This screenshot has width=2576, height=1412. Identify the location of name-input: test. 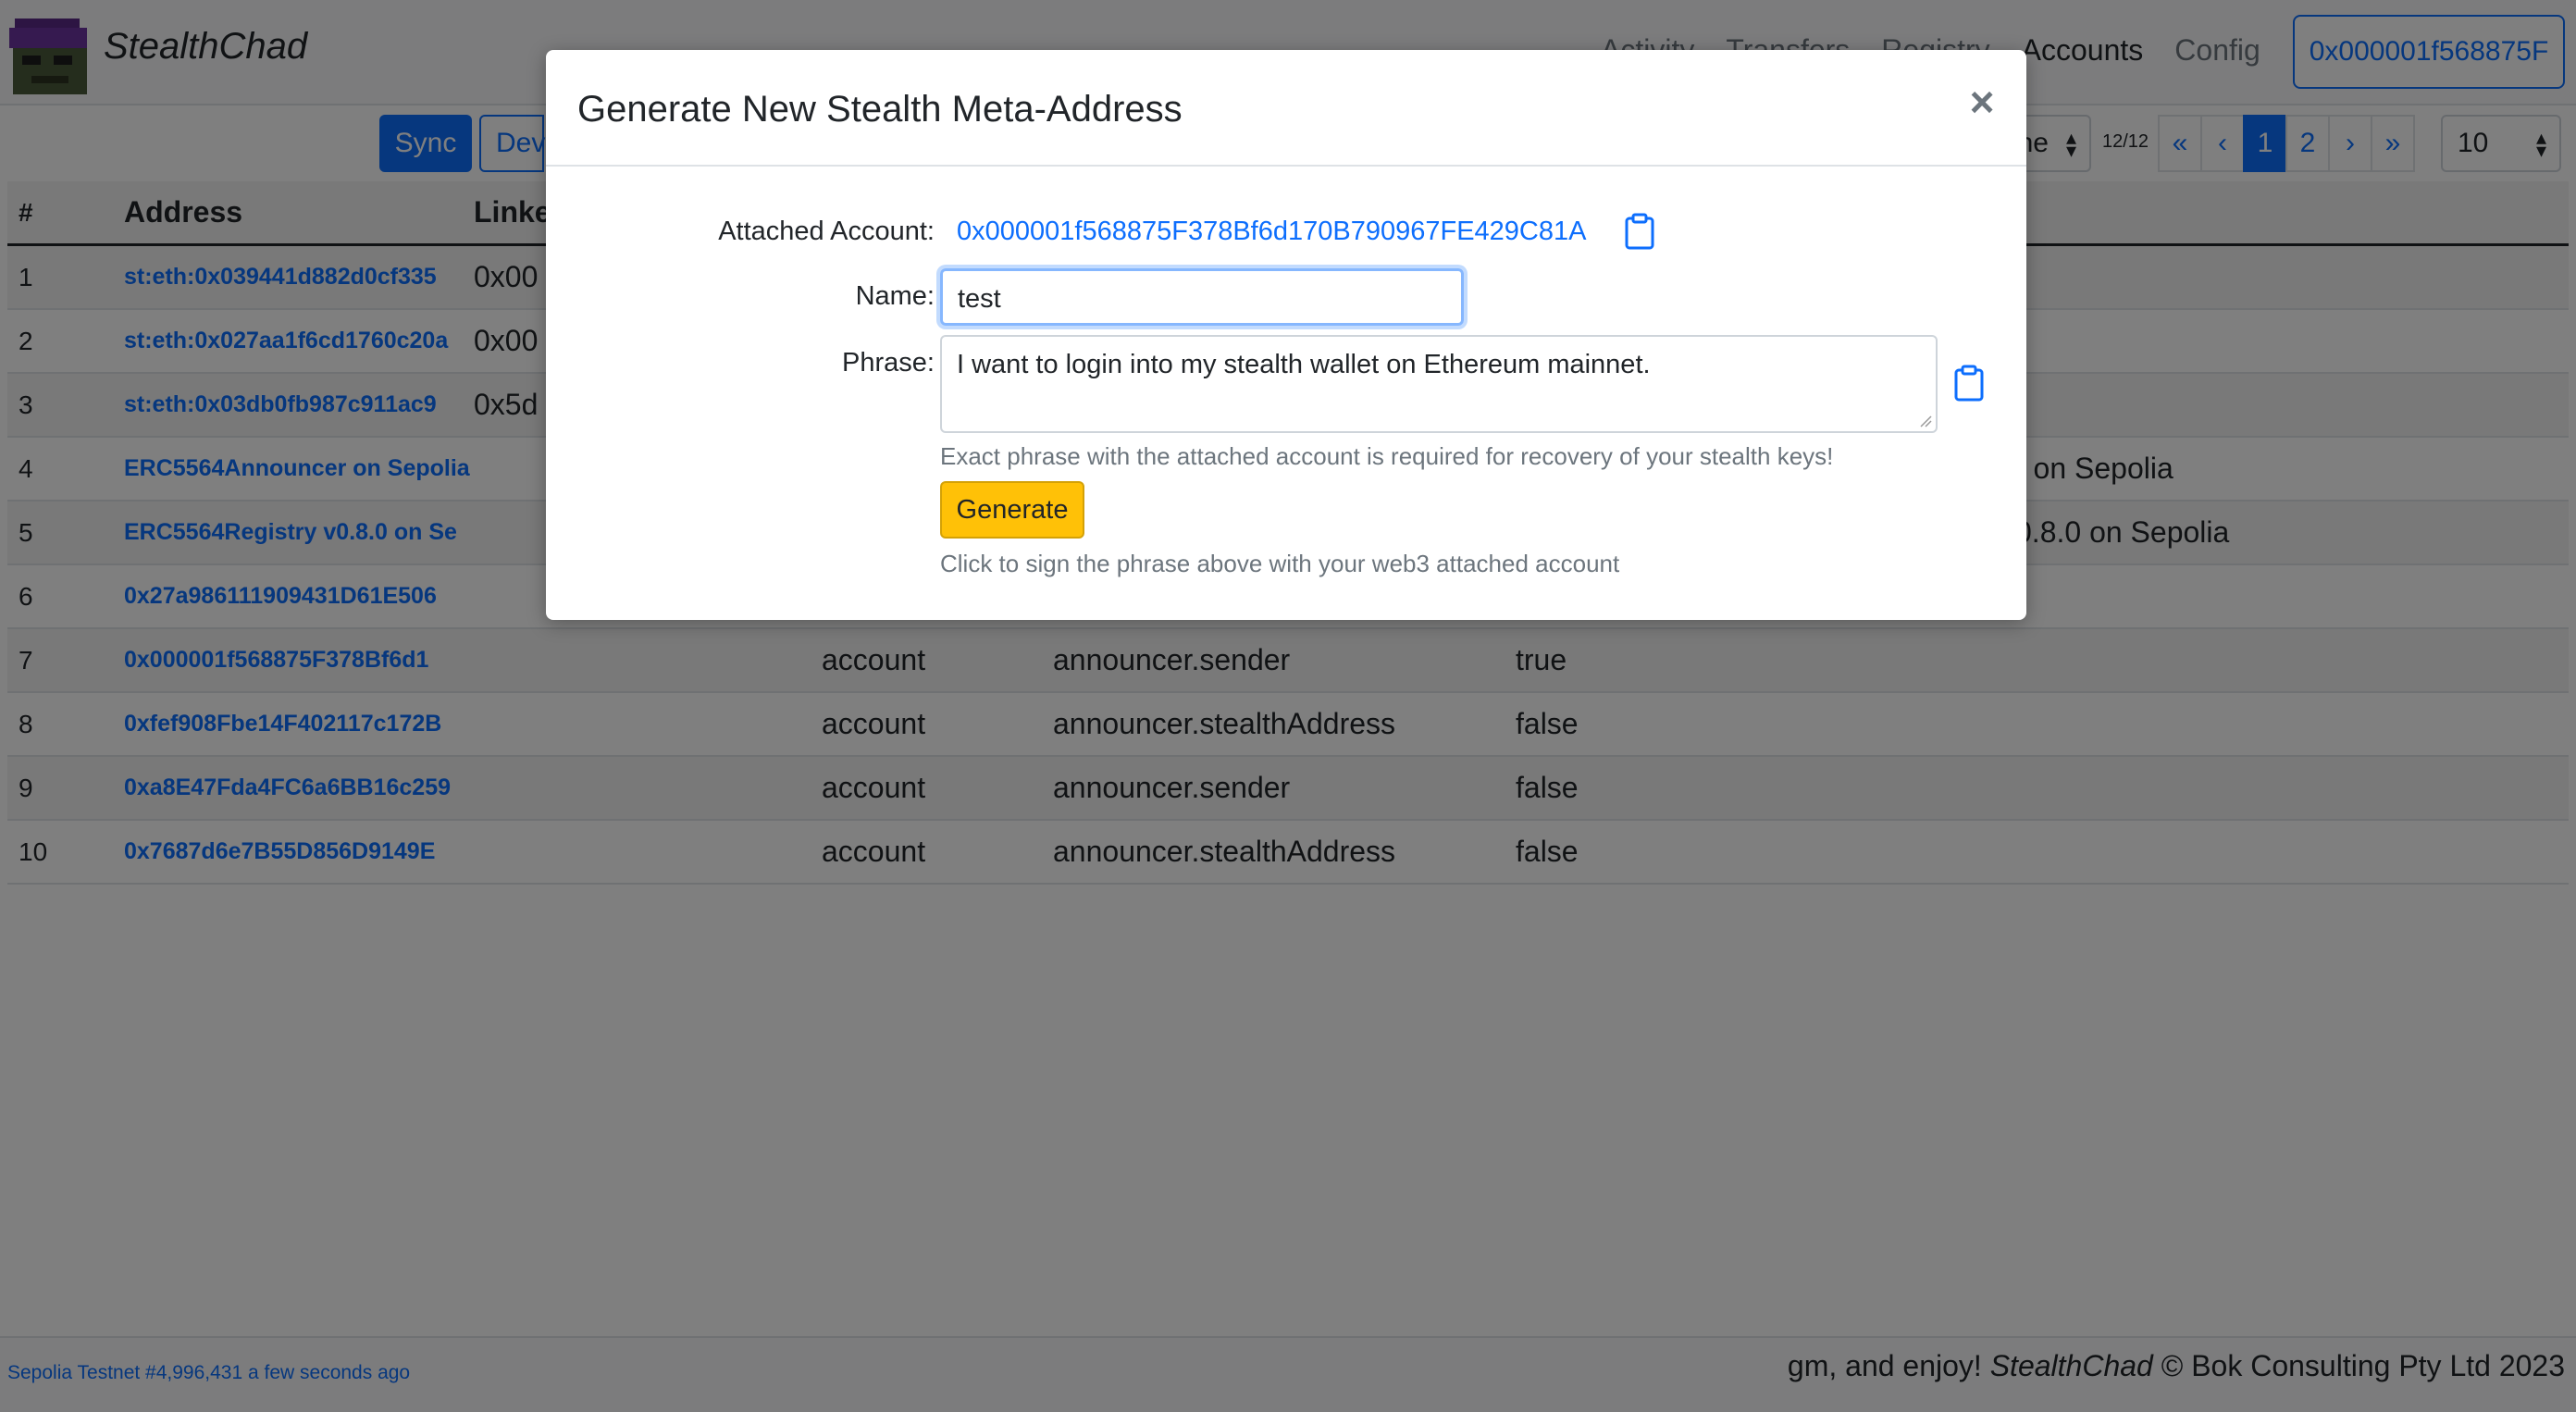
(1202, 297).